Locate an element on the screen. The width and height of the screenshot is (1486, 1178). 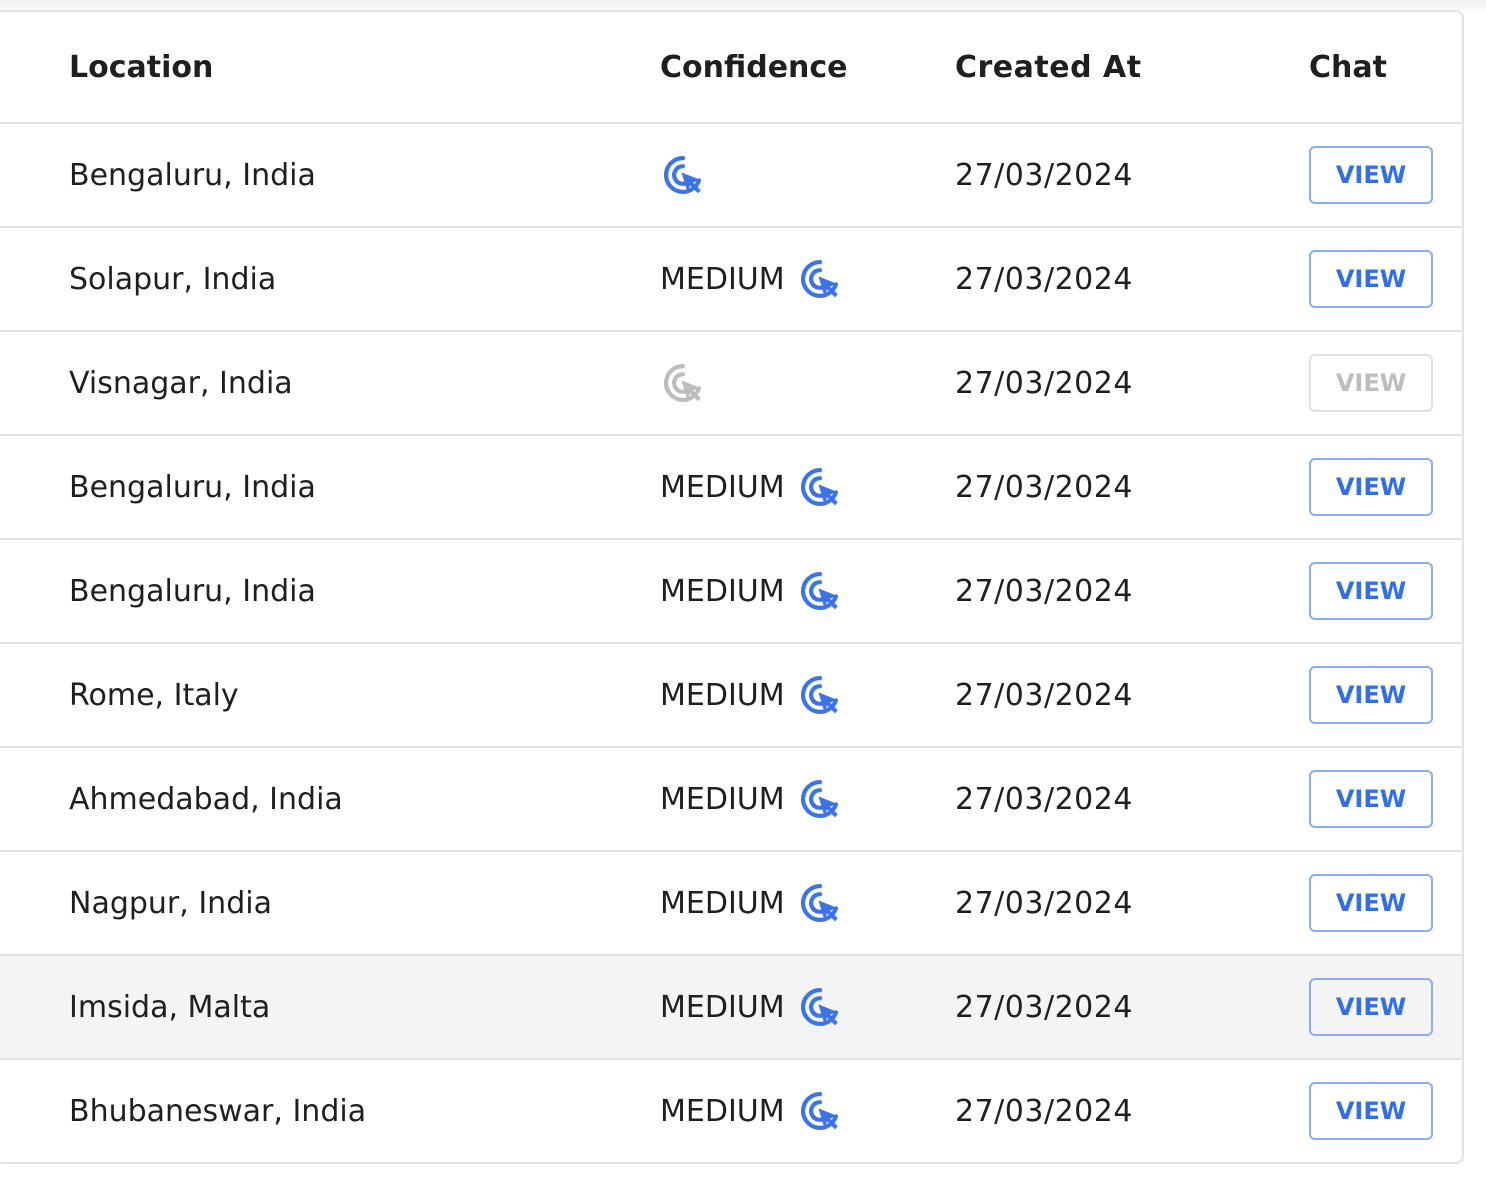
table-row: Ahmedabad, India MEDIUM 27/03/2024 VIEW is located at coordinates (731, 800).